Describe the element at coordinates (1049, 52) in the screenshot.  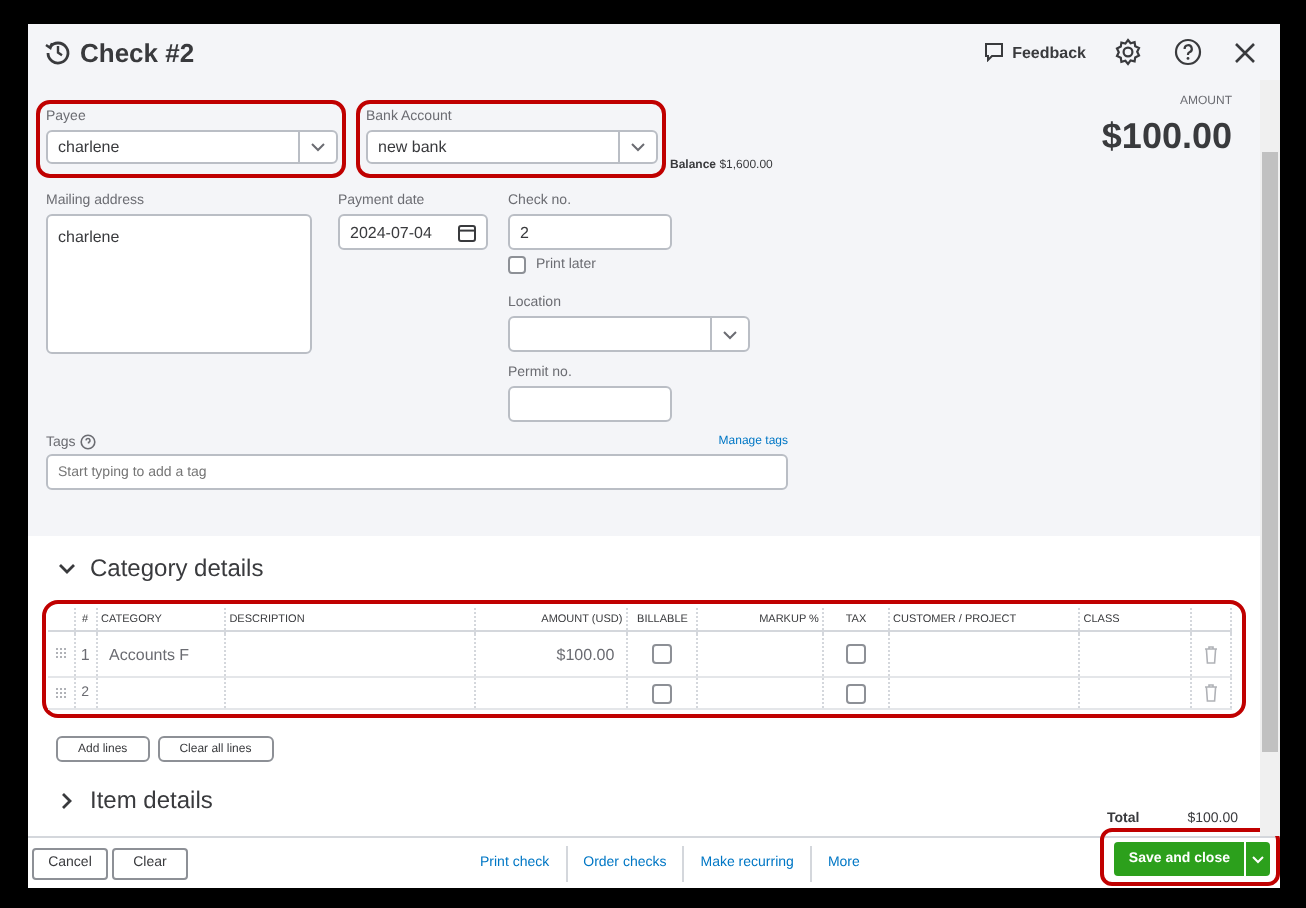
I see `feedback-button: Feedback` at that location.